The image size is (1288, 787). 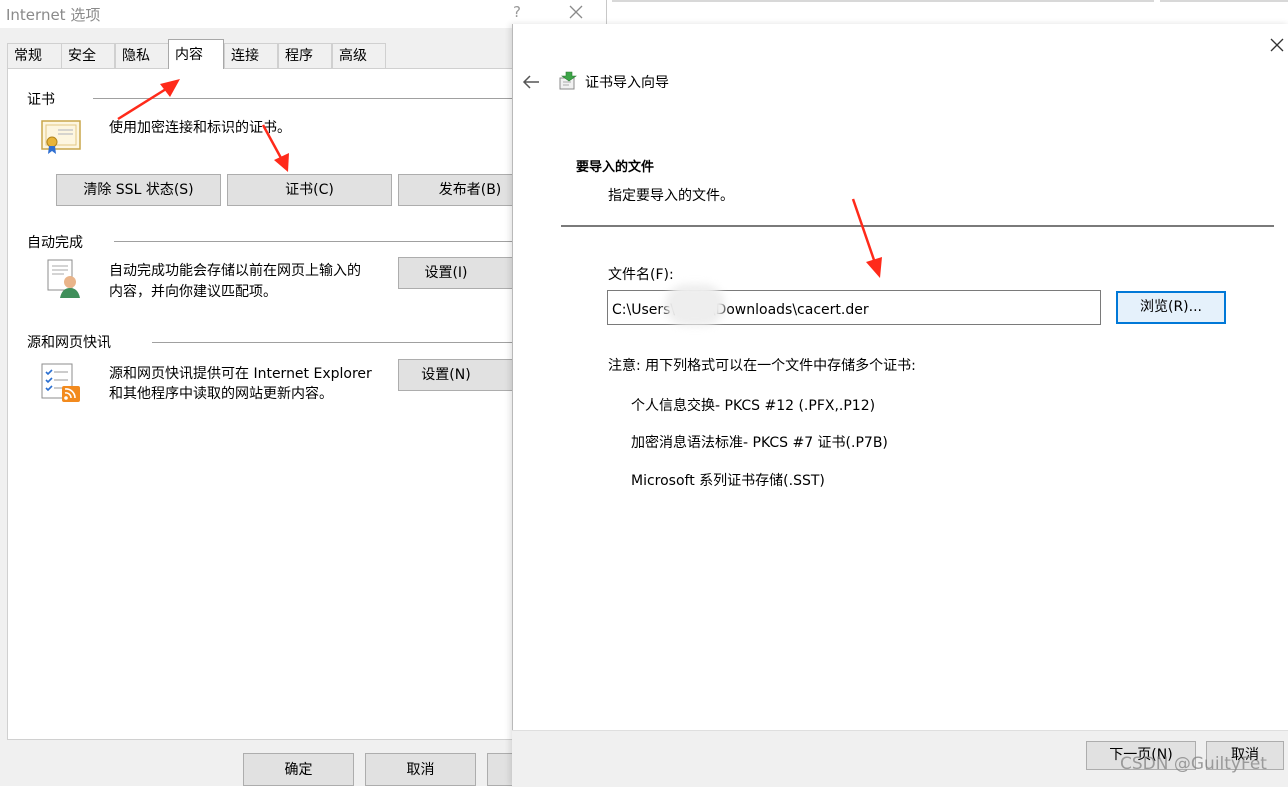 I want to click on formats-note: 注意: 用下列格式可以在一个文件中存储多个证书:, so click(x=762, y=366).